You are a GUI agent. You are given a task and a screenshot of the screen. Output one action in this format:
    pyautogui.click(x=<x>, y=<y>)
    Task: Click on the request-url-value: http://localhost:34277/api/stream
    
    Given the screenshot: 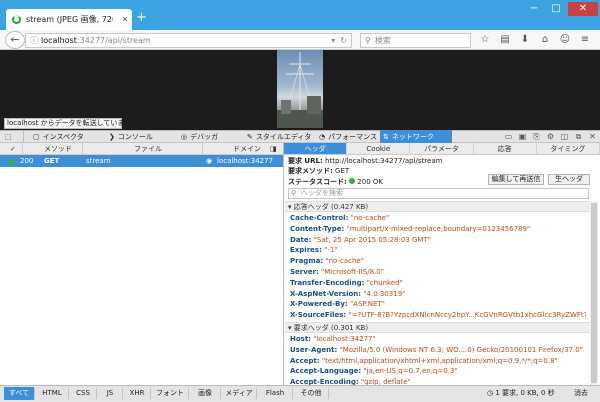 What is the action you would take?
    pyautogui.click(x=384, y=161)
    